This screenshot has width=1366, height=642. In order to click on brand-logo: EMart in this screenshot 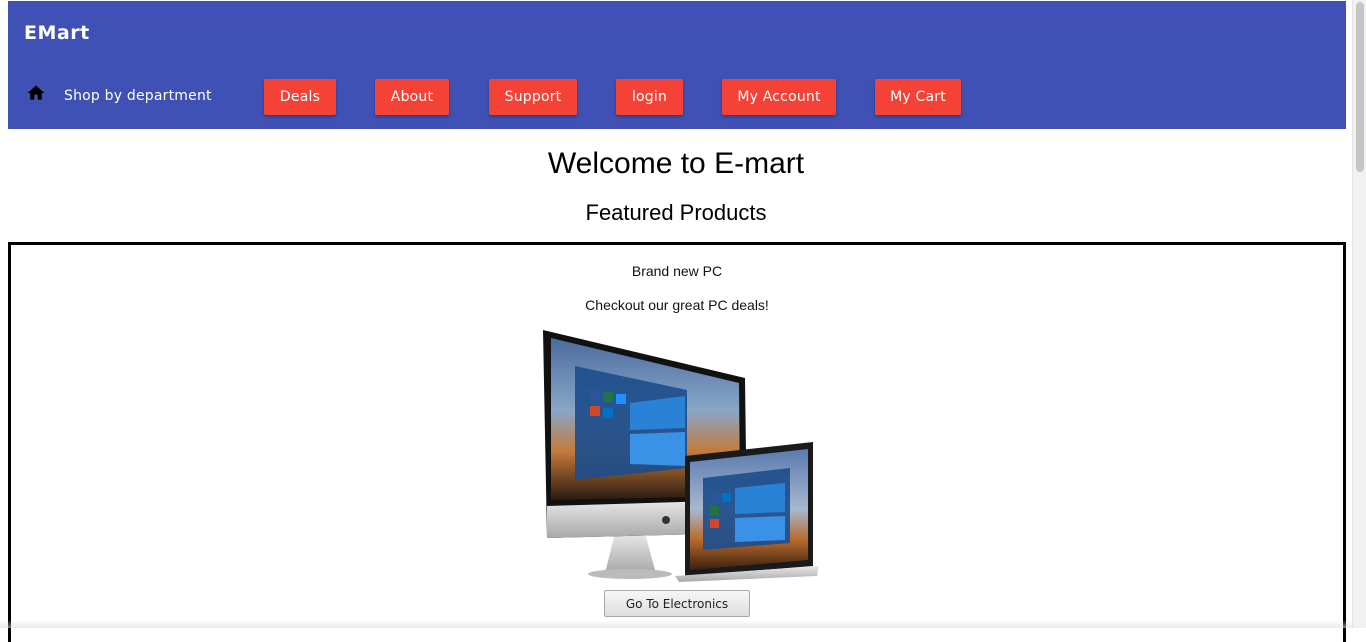, I will do `click(57, 33)`.